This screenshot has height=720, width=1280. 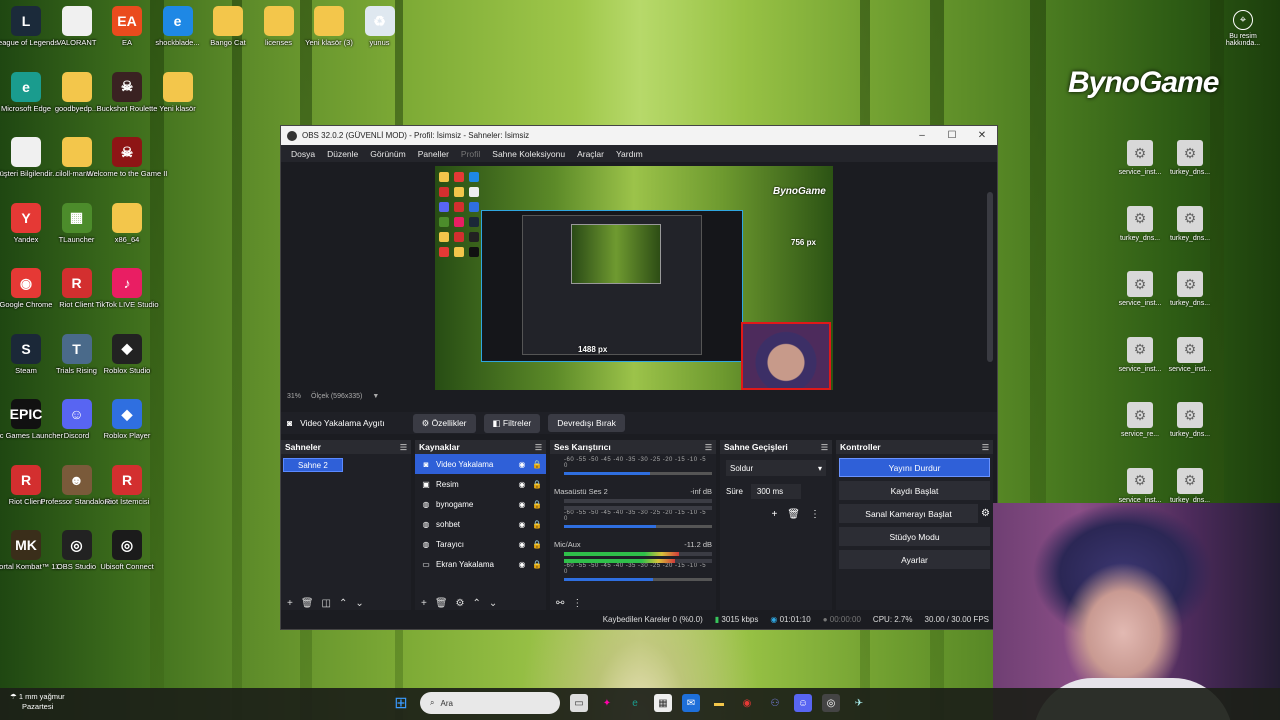 What do you see at coordinates (909, 513) in the screenshot?
I see `start-virtual-camera-button: Sanal Kamerayı Başlat` at bounding box center [909, 513].